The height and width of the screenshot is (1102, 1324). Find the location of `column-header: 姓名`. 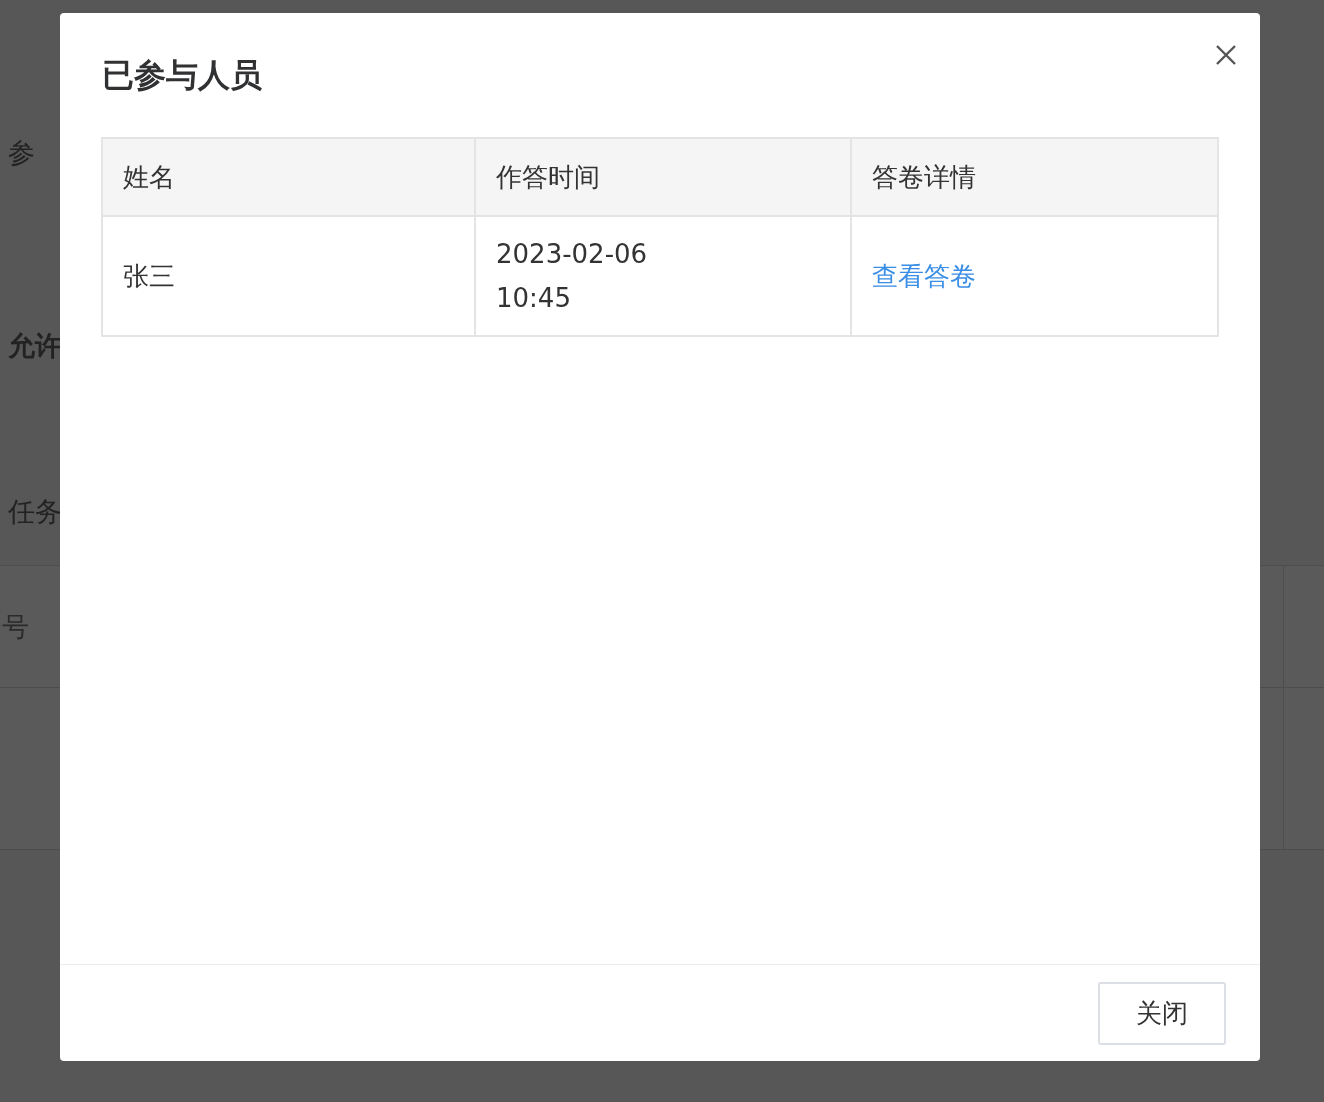

column-header: 姓名 is located at coordinates (288, 177).